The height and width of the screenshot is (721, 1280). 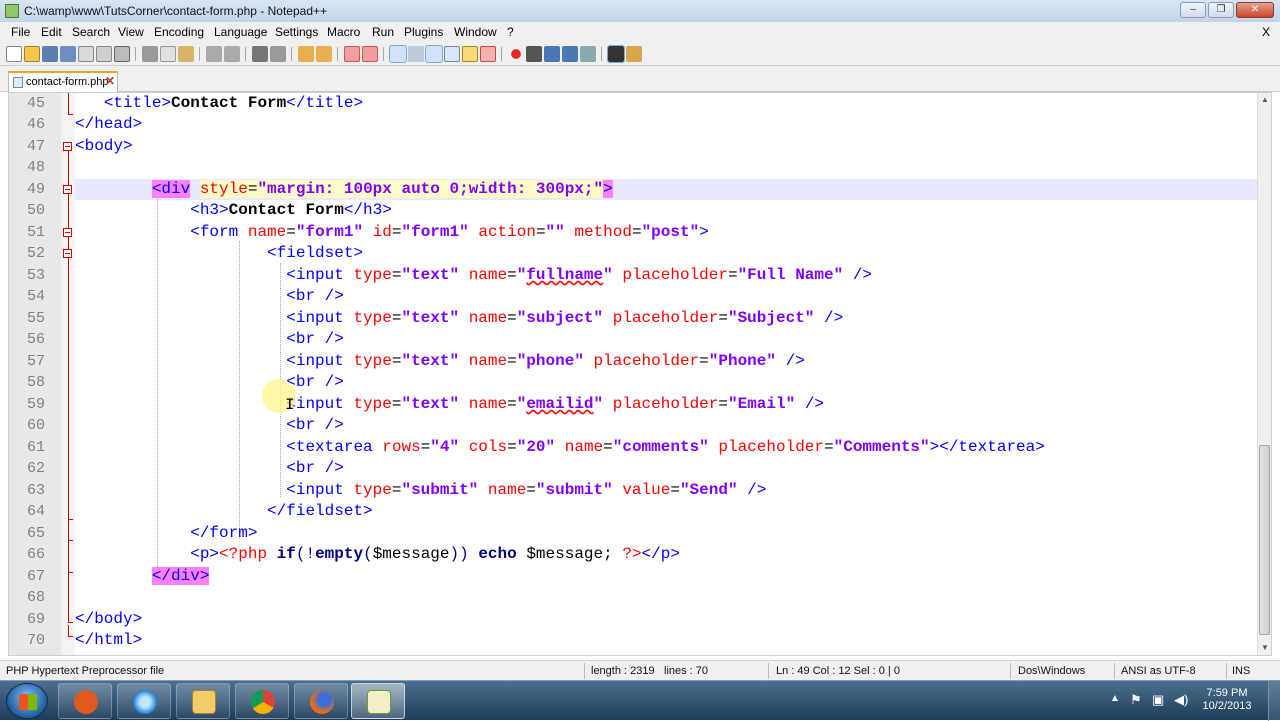 I want to click on line-number: 55, so click(x=35, y=318).